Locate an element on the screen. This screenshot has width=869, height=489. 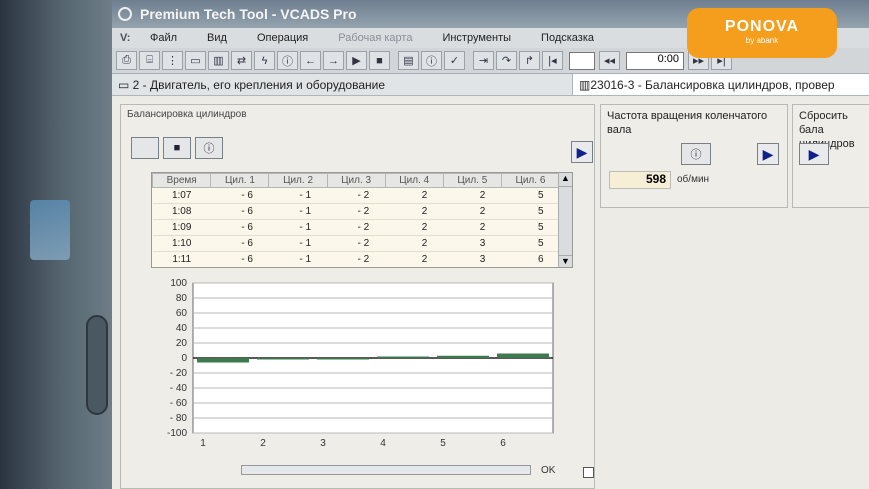
menu-operation: Операция is located at coordinates (282, 38).